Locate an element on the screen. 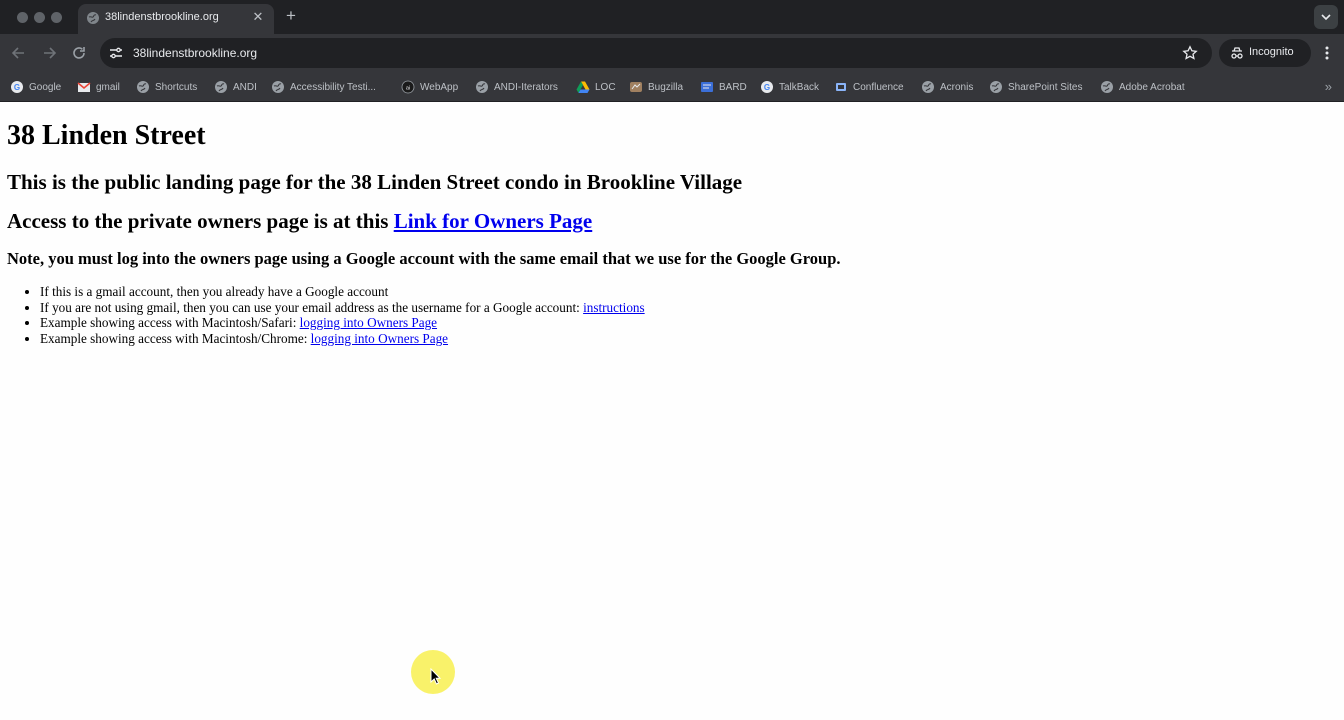 The image size is (1344, 720). site-settings-icon is located at coordinates (116, 53).